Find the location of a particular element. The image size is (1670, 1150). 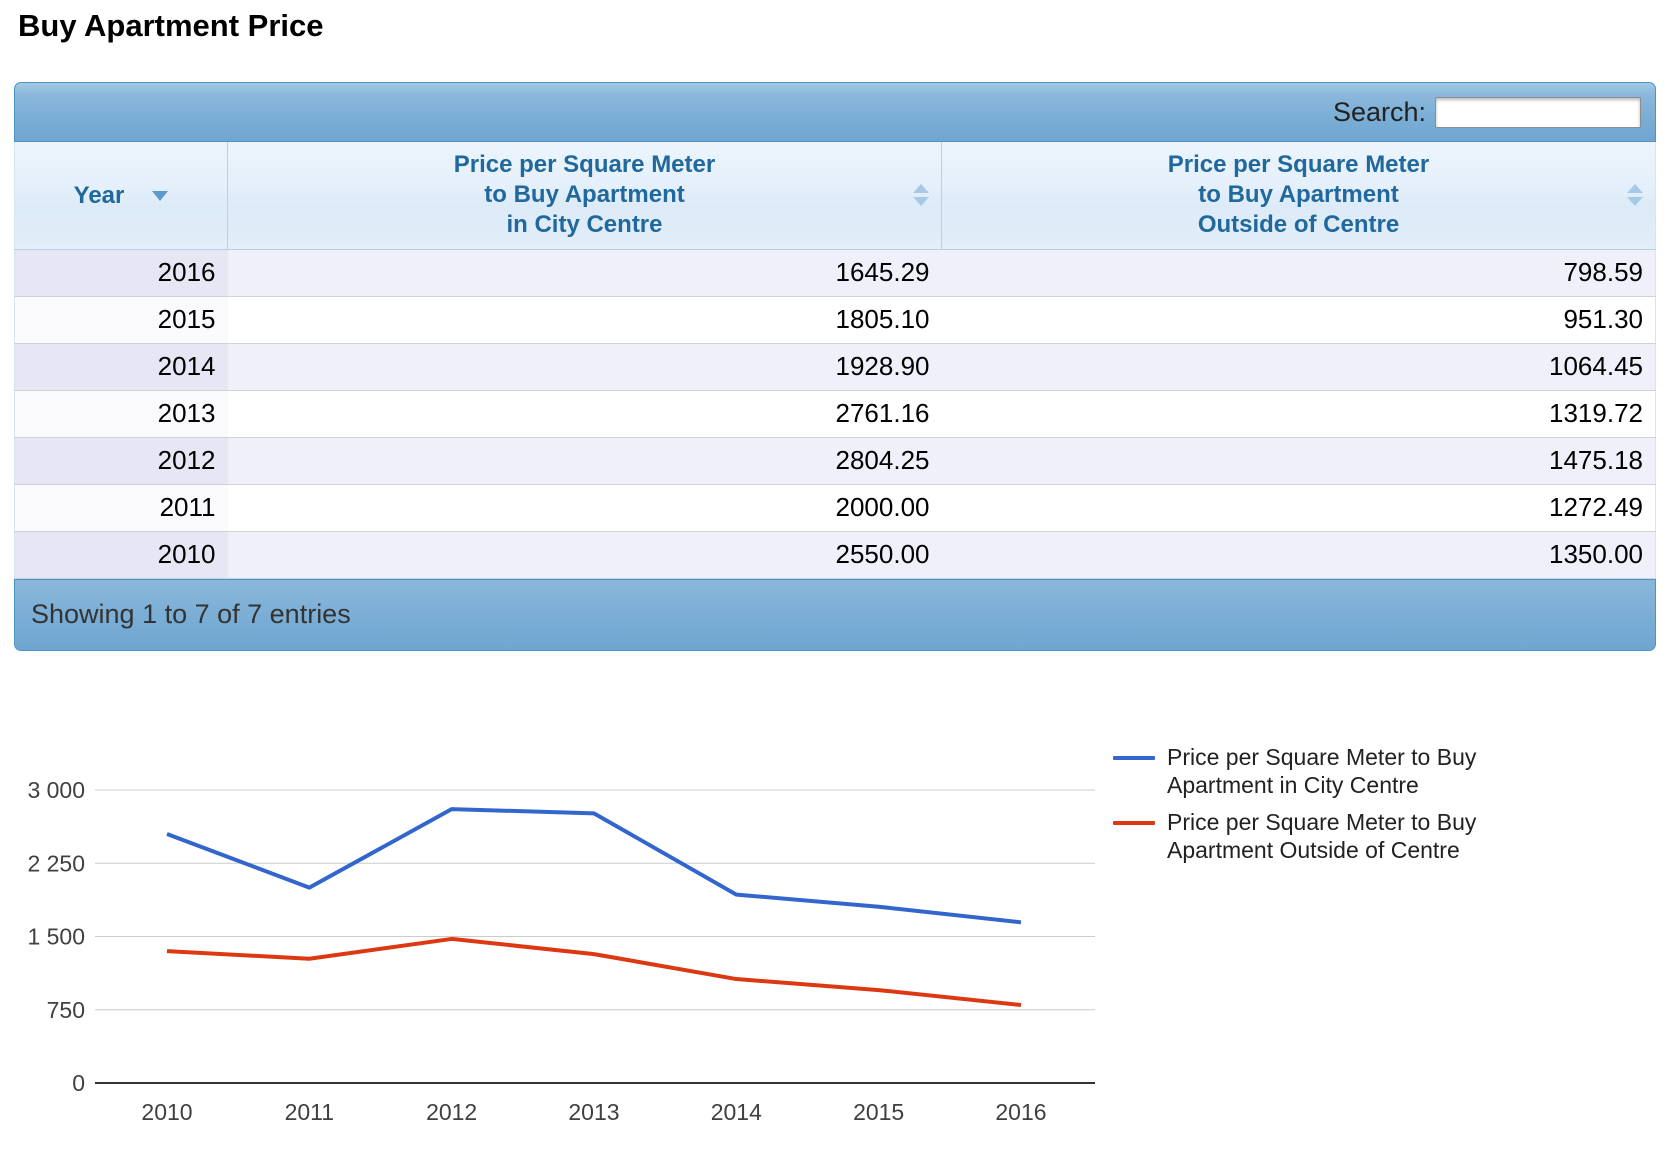

cell-price: 1475.18 is located at coordinates (1298, 461).